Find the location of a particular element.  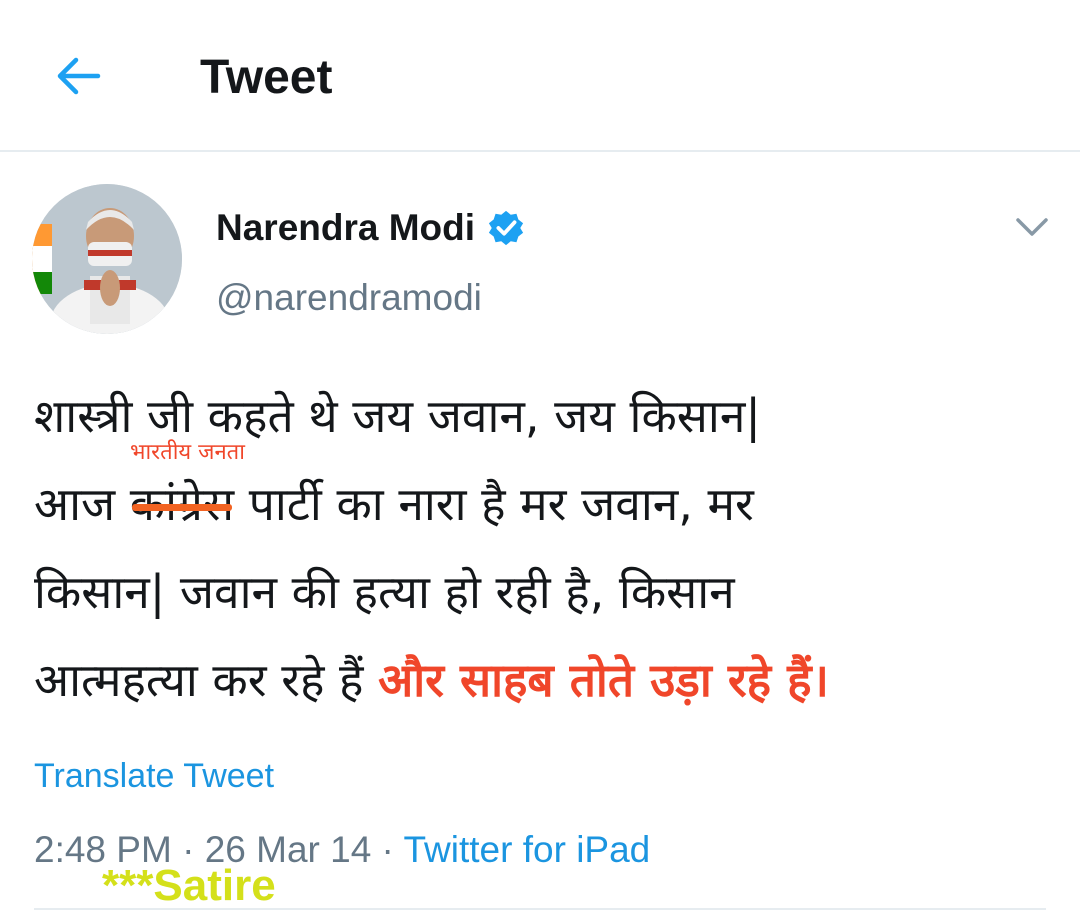

tweet-segment: पार्टी का नारा है मर जवान, मर is located at coordinates (494, 504).